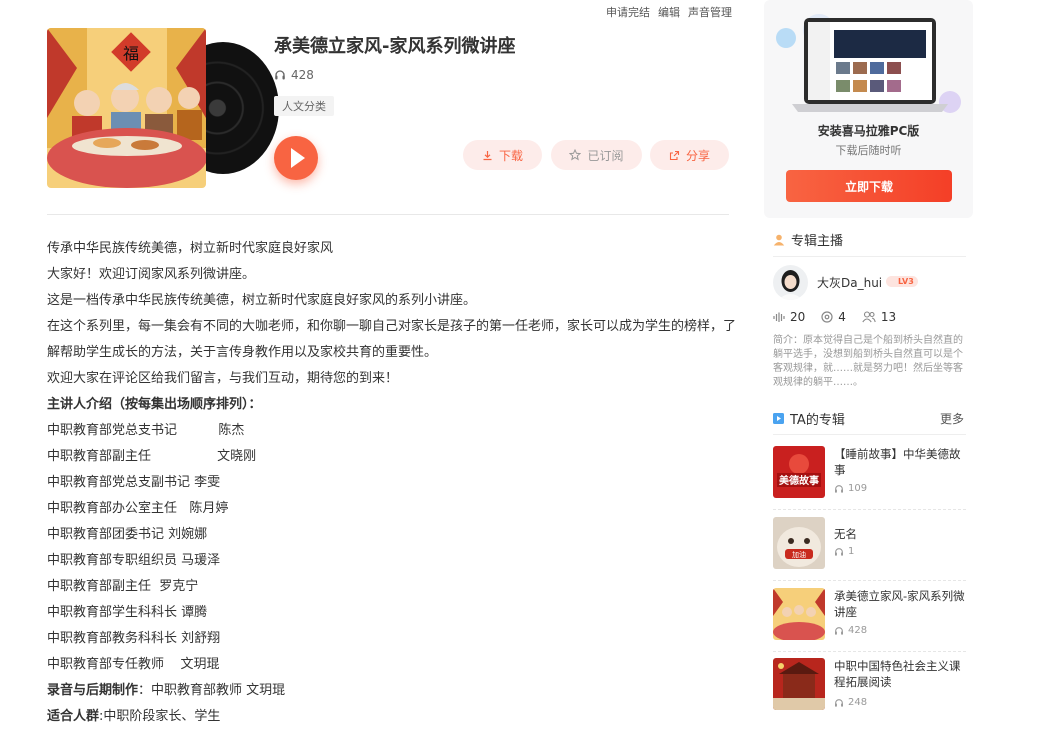 This screenshot has height=730, width=1037. What do you see at coordinates (799, 554) in the screenshot?
I see `album-thumb-caption: 加油` at bounding box center [799, 554].